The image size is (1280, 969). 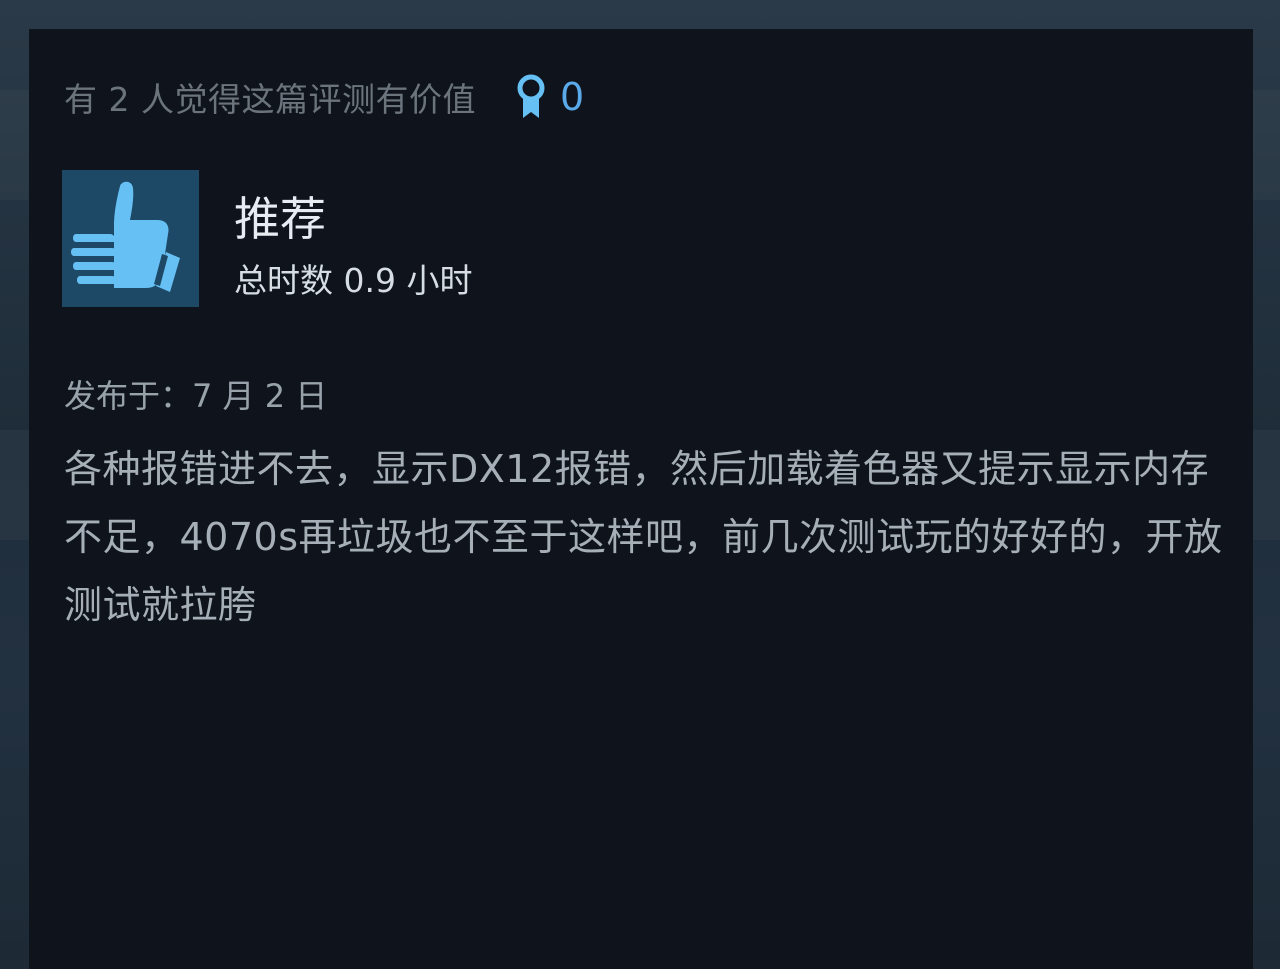 What do you see at coordinates (280, 219) in the screenshot?
I see `verdict-title: 推荐` at bounding box center [280, 219].